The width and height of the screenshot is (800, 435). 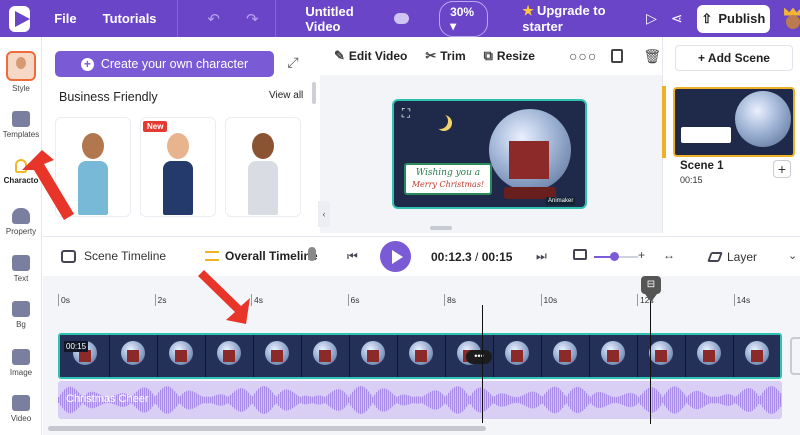 What do you see at coordinates (651, 285) in the screenshot?
I see `playhead-handle: ⊟` at bounding box center [651, 285].